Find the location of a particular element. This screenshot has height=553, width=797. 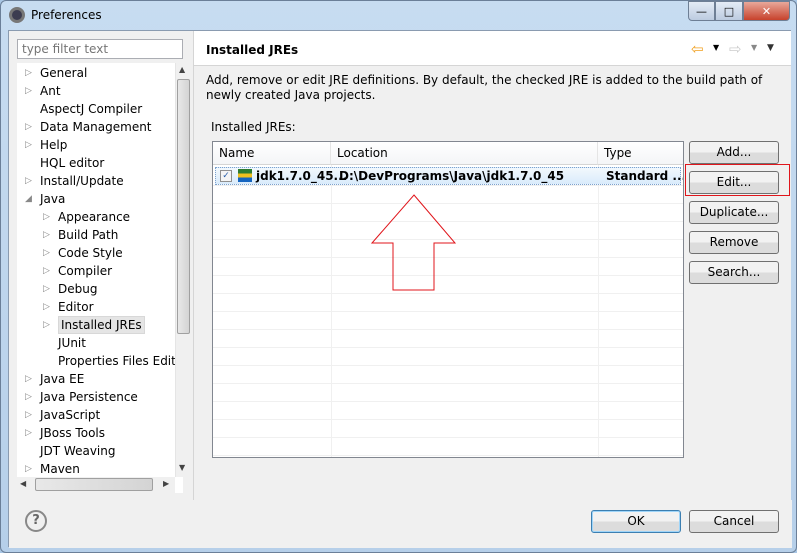

tree-item: Maven is located at coordinates (60, 469).